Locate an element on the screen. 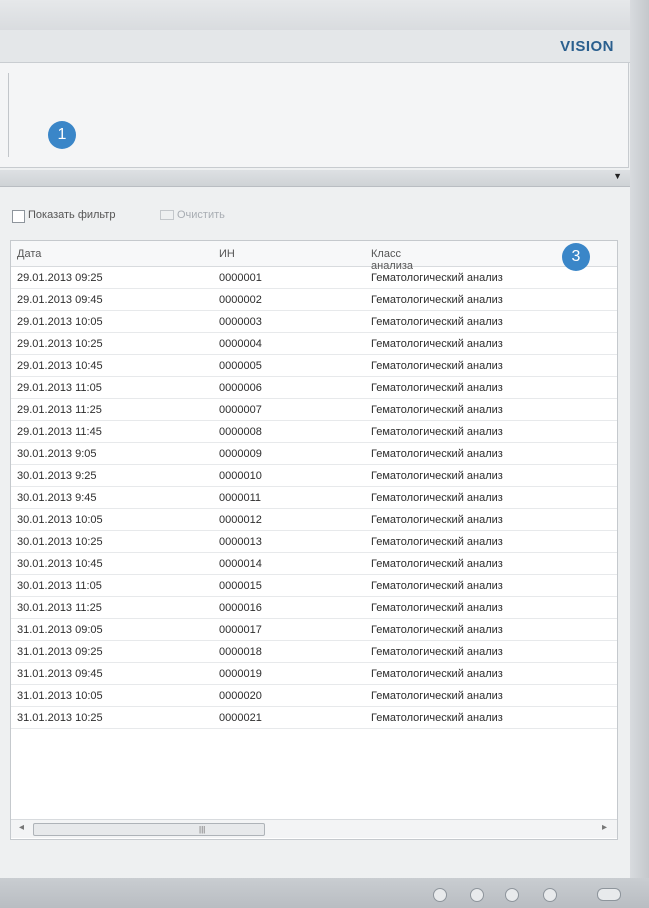 The height and width of the screenshot is (908, 649). cell-id: 0000016 is located at coordinates (240, 608).